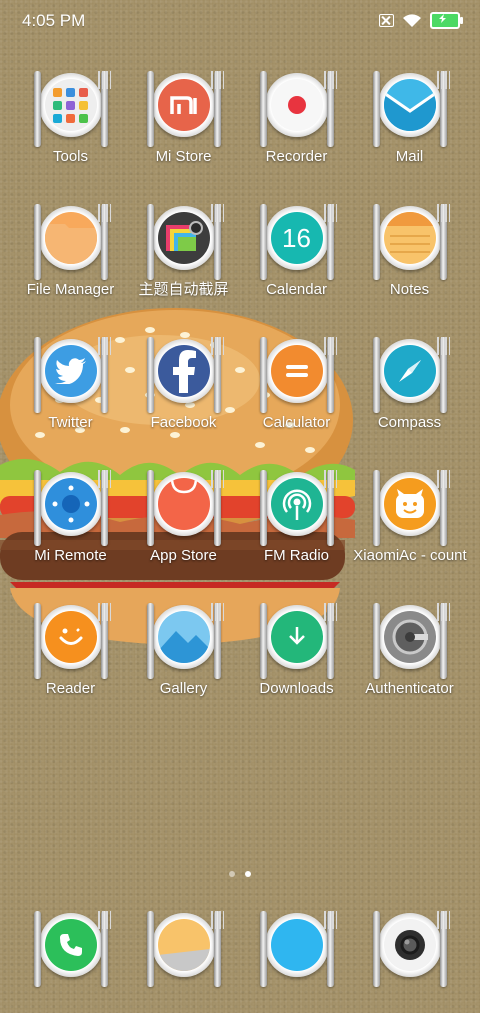  I want to click on app-theme-screenshot: 主题自动截屏, so click(183, 263).